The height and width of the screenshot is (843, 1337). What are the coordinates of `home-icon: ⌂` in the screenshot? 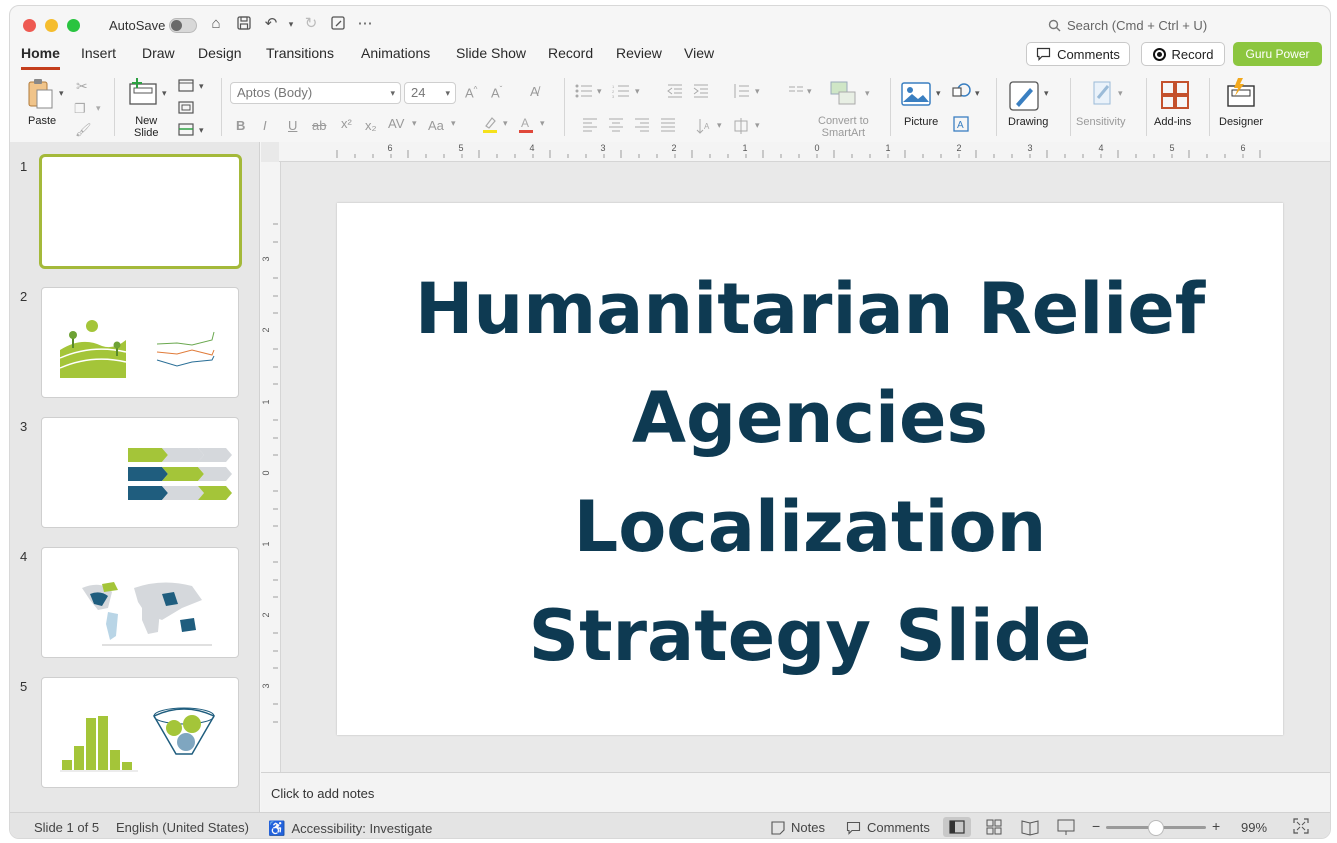 It's located at (216, 24).